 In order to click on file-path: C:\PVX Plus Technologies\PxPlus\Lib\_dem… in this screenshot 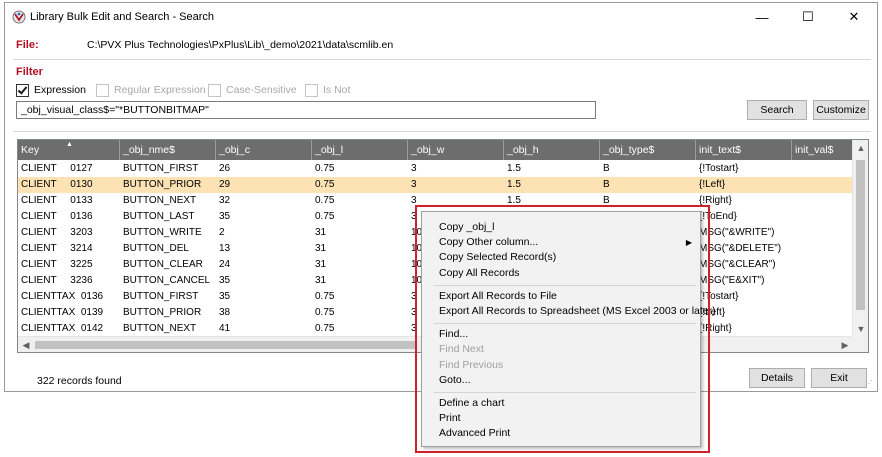, I will do `click(240, 45)`.